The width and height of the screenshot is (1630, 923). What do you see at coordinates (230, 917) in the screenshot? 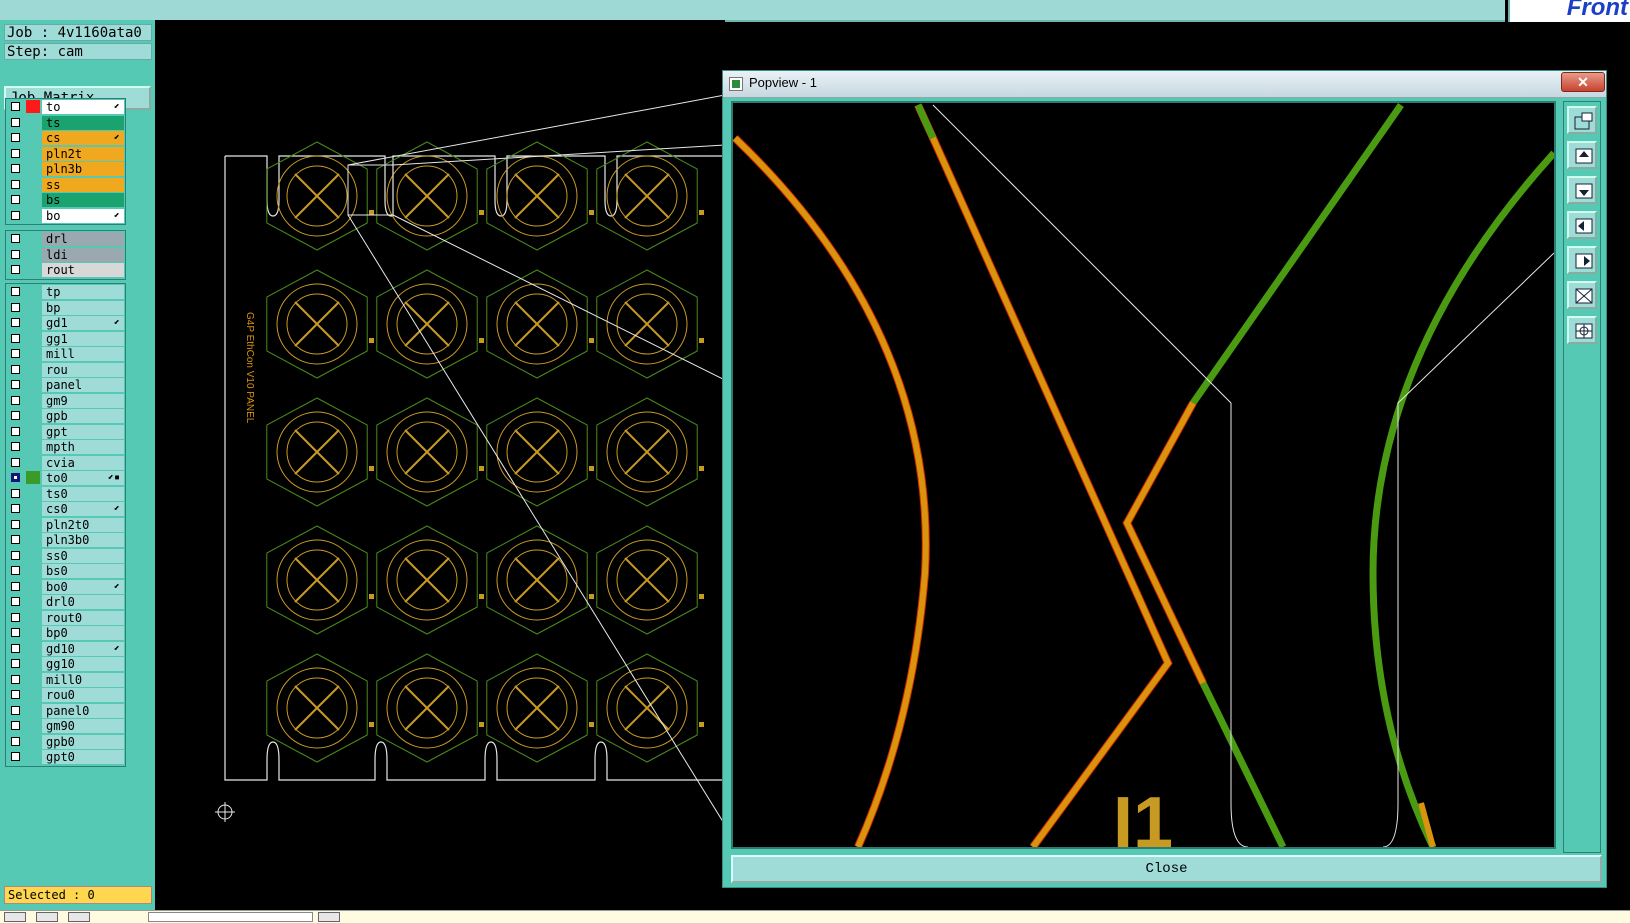
I see `command-input` at bounding box center [230, 917].